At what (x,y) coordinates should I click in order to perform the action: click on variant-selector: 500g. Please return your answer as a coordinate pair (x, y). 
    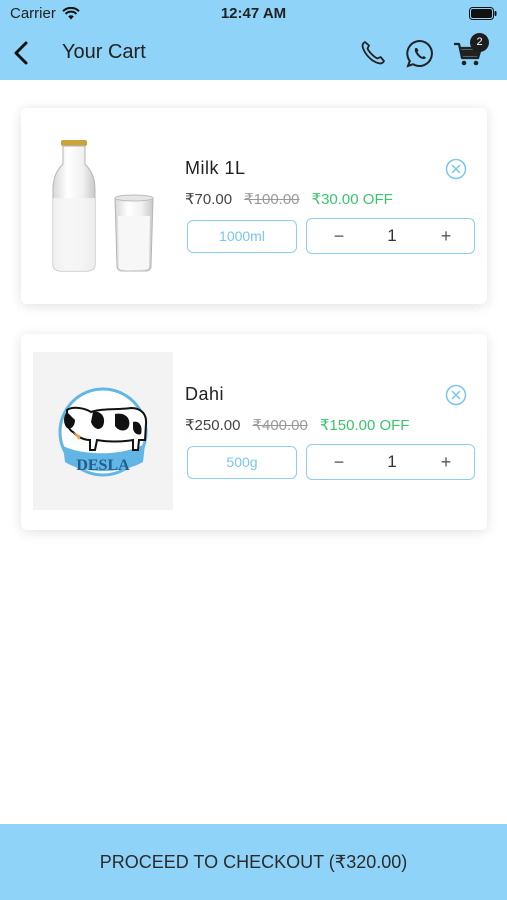
    Looking at the image, I should click on (242, 462).